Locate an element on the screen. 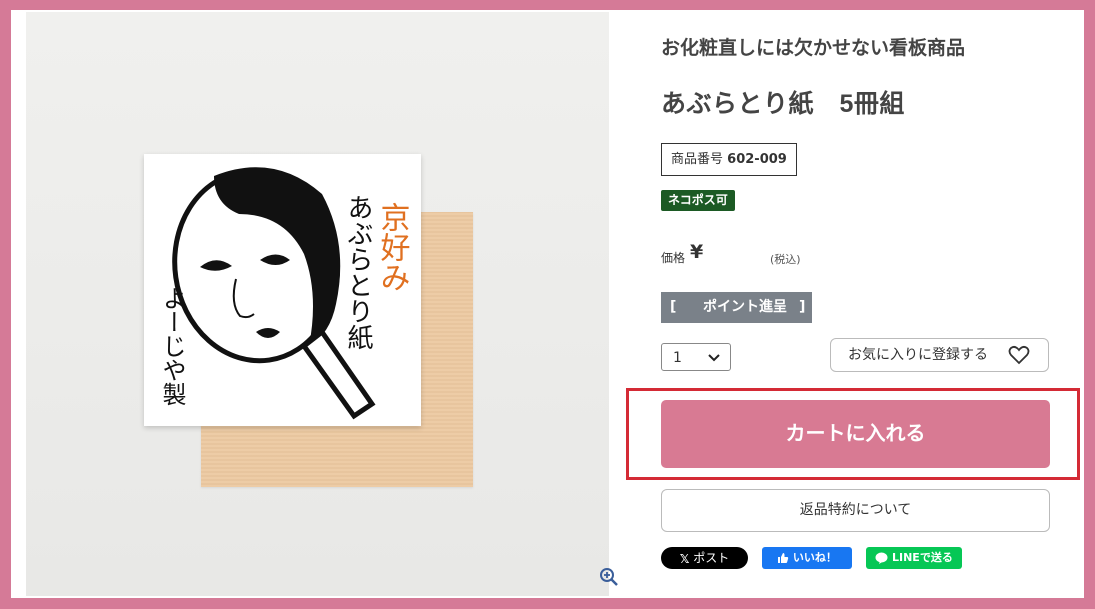  points-bar: [ ポイント進呈 ] is located at coordinates (736, 307).